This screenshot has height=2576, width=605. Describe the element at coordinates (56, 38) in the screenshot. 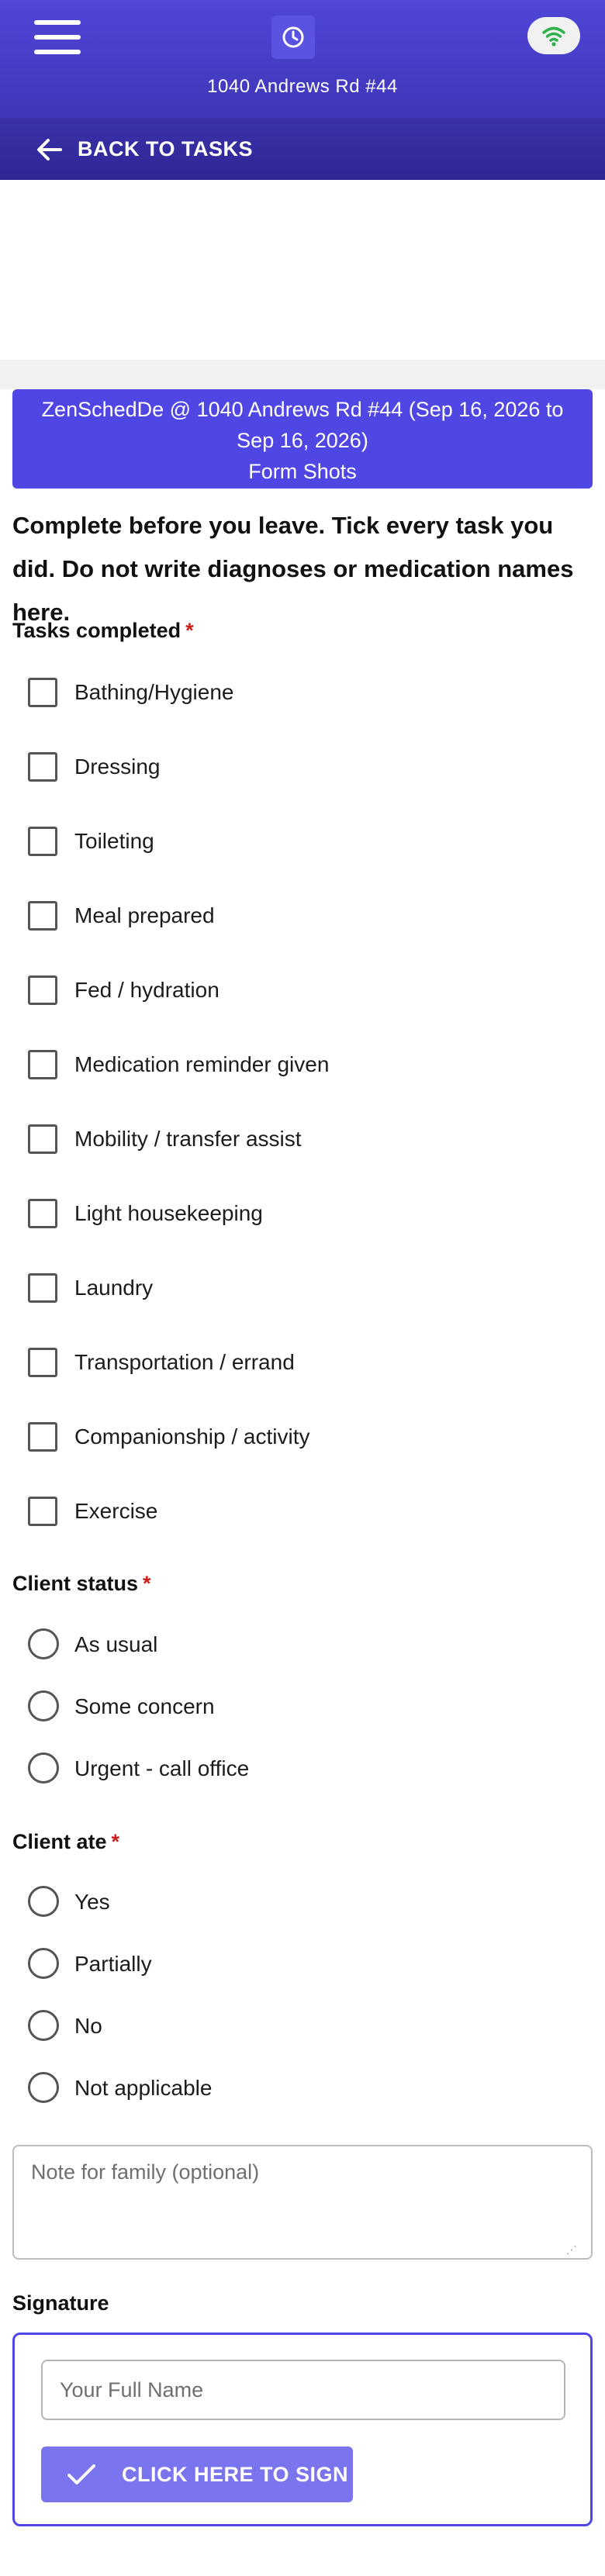

I see `menu-button` at that location.